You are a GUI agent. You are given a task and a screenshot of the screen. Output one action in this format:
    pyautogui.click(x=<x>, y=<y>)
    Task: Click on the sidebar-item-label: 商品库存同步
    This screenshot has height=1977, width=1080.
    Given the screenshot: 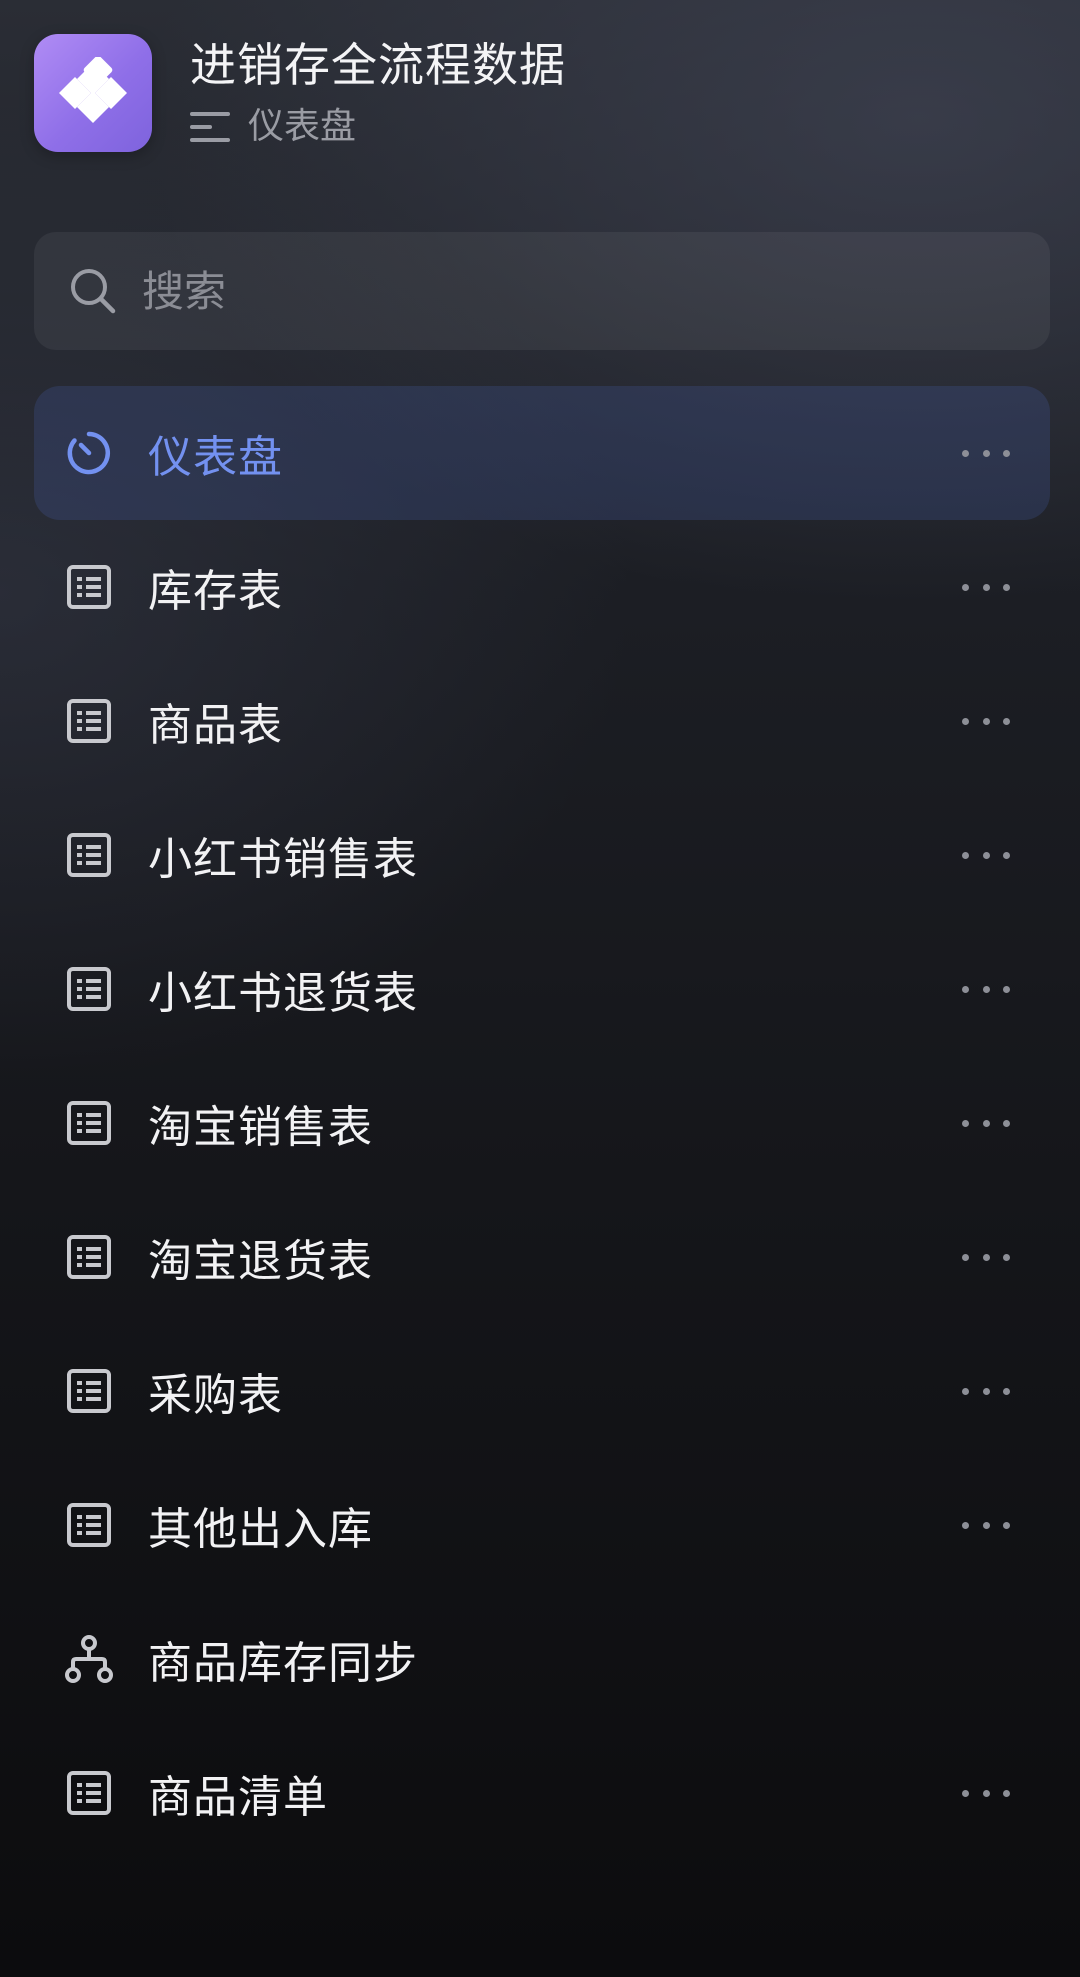 What is the action you would take?
    pyautogui.click(x=283, y=1663)
    